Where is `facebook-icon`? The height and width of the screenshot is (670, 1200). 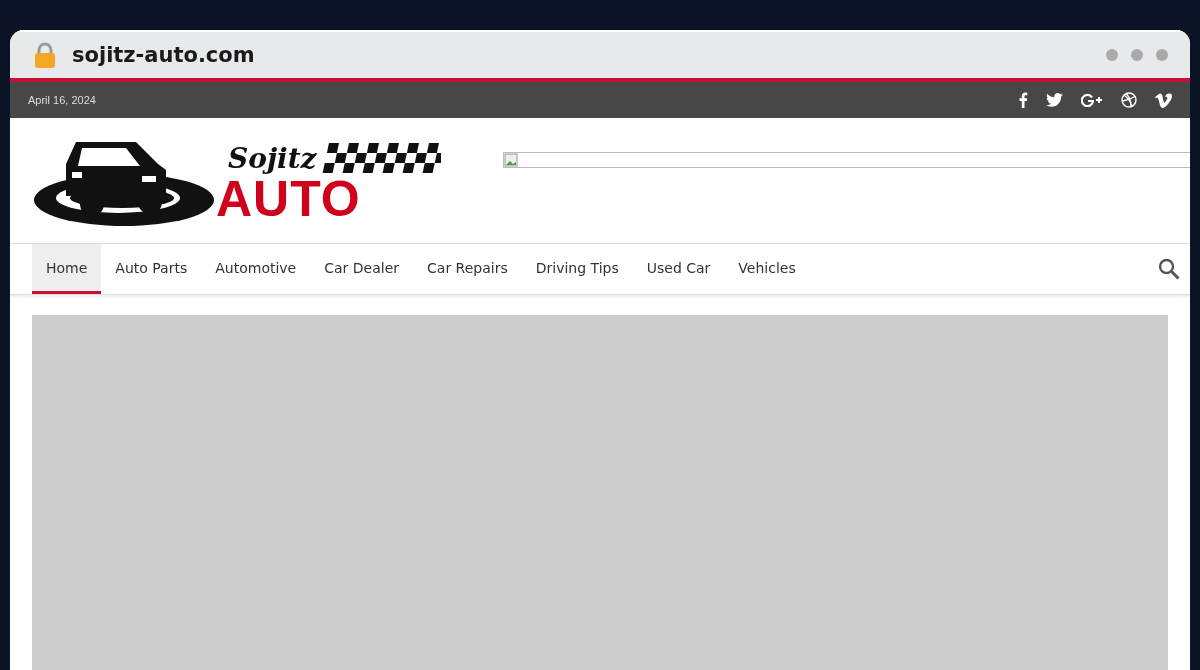 facebook-icon is located at coordinates (1023, 100).